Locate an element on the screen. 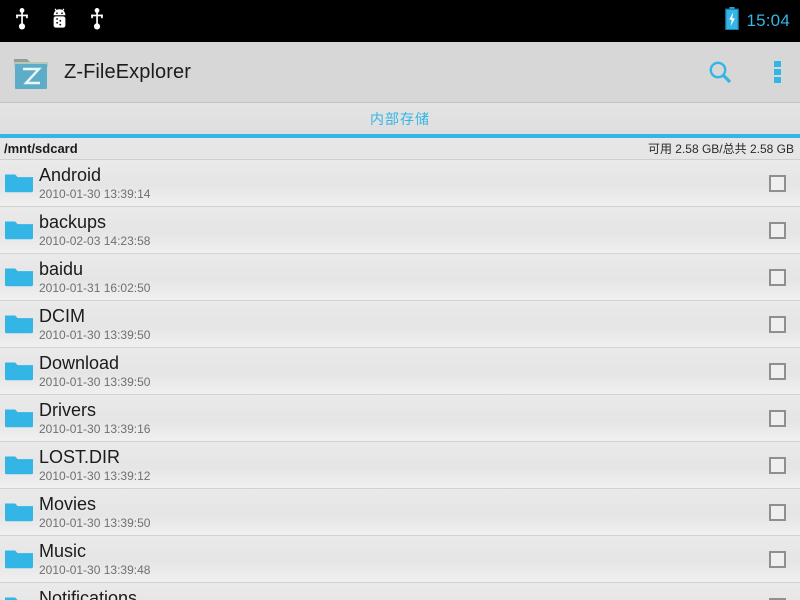  file-row-text: LOST.DIR 2010-01-30 13:39:12 is located at coordinates (94, 465).